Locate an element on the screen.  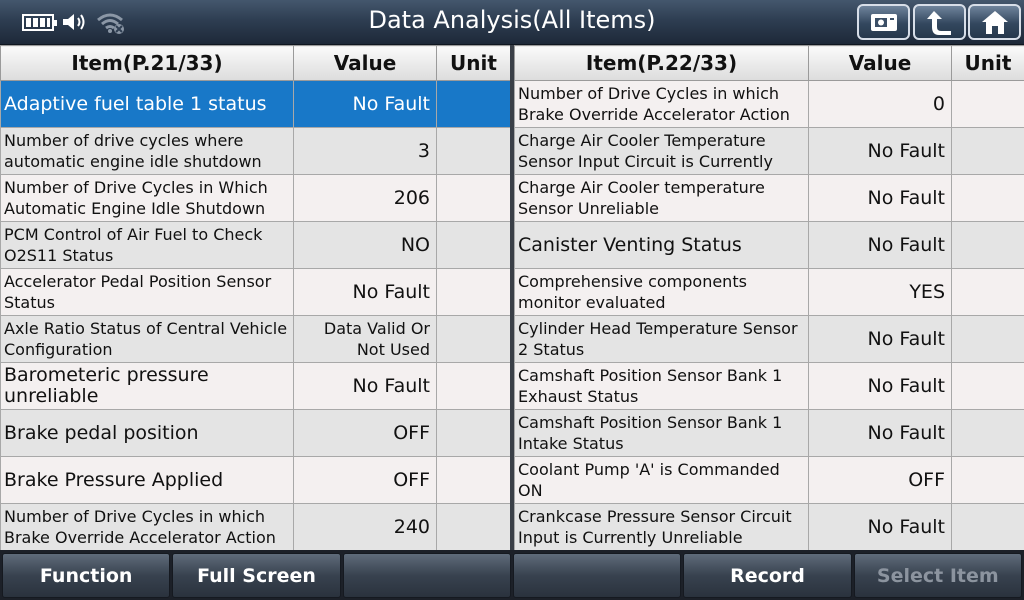
back-icon is located at coordinates (938, 23).